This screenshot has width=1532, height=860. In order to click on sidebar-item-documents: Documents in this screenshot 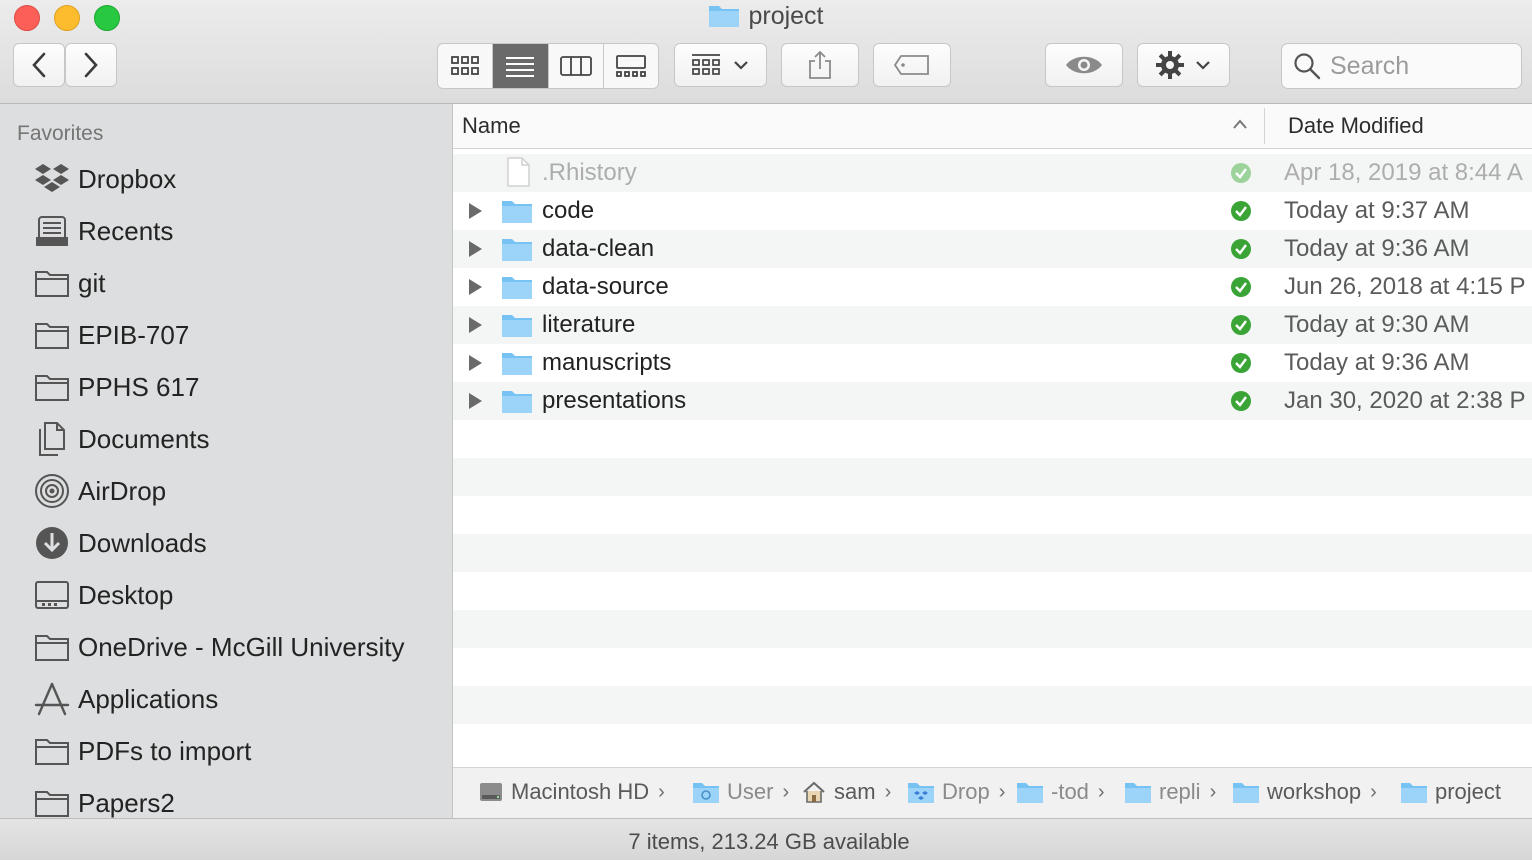, I will do `click(121, 439)`.